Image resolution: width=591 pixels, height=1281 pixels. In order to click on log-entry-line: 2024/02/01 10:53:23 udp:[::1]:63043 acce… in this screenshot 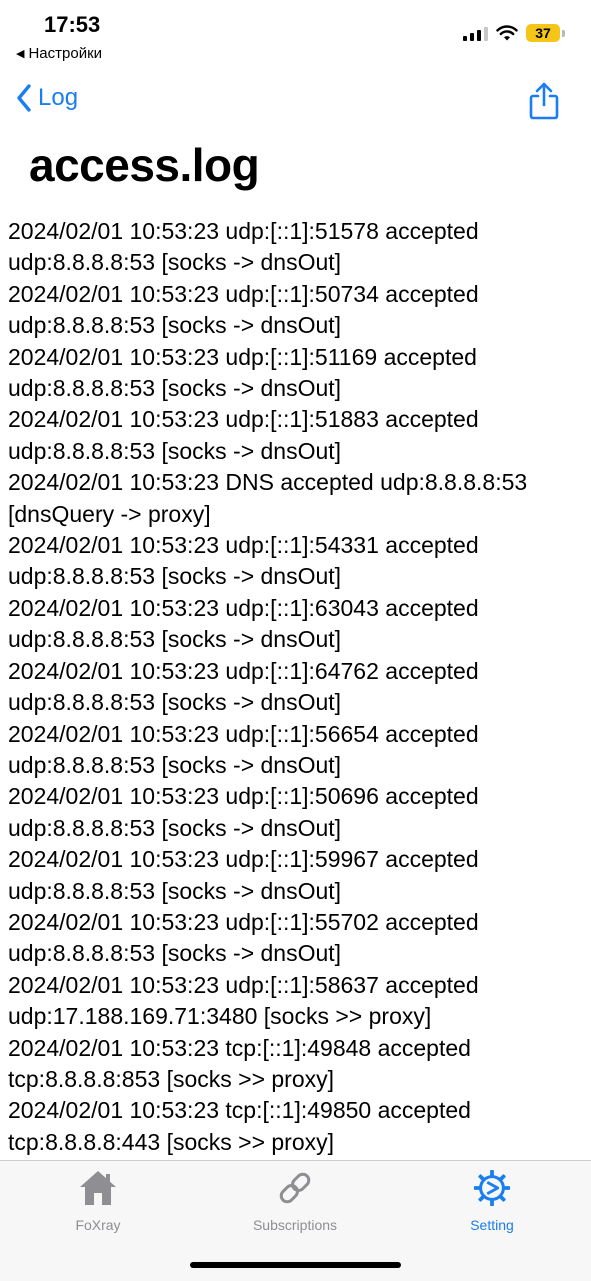, I will do `click(243, 607)`.